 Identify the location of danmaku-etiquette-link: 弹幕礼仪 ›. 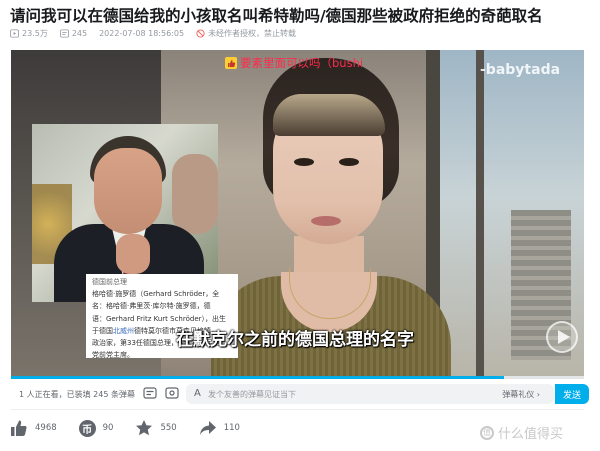
(521, 394).